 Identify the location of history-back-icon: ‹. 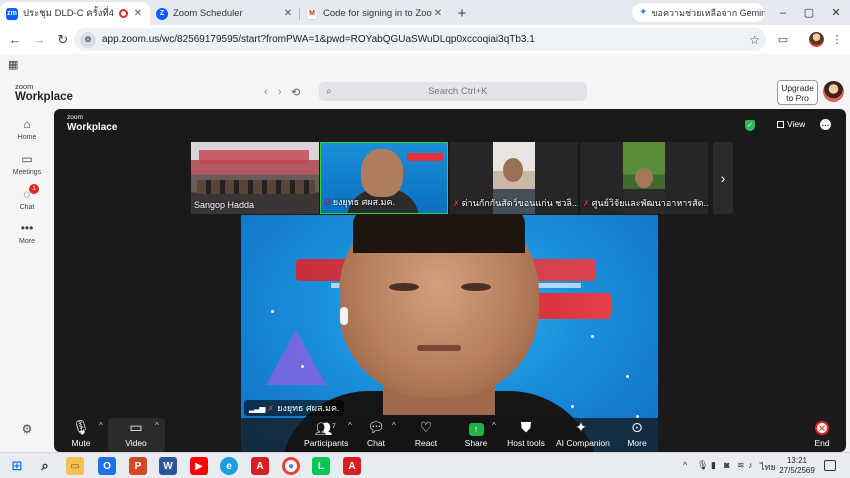
(266, 92).